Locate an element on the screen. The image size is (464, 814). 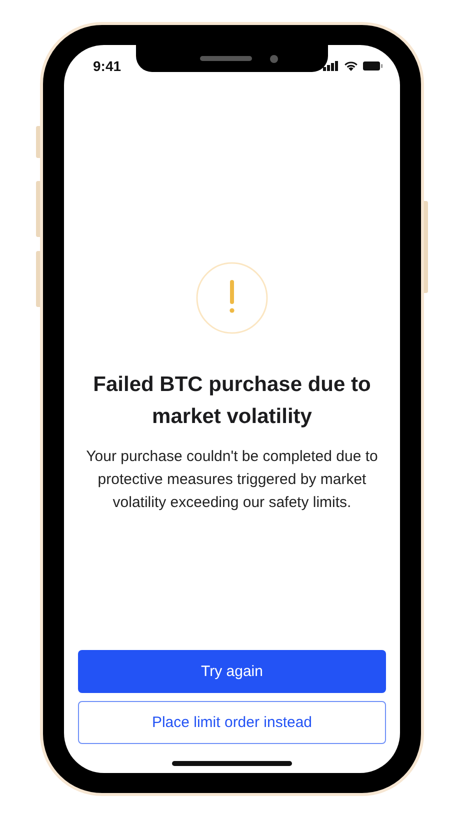
warning-icon is located at coordinates (232, 298).